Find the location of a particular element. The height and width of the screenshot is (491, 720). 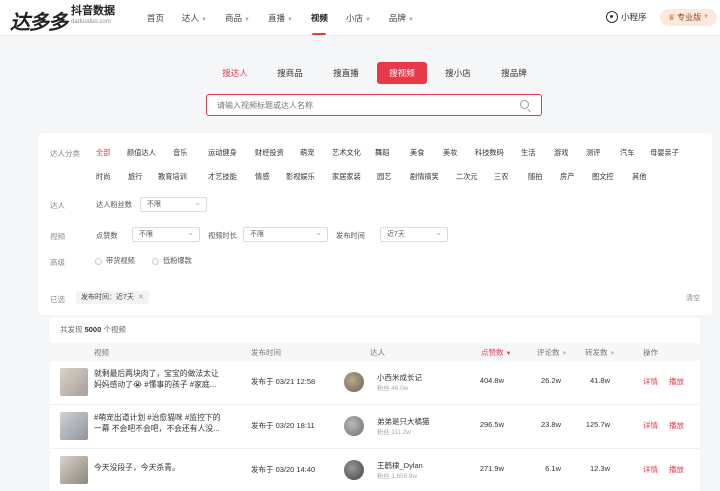

fans-select: 不限 is located at coordinates (173, 204).